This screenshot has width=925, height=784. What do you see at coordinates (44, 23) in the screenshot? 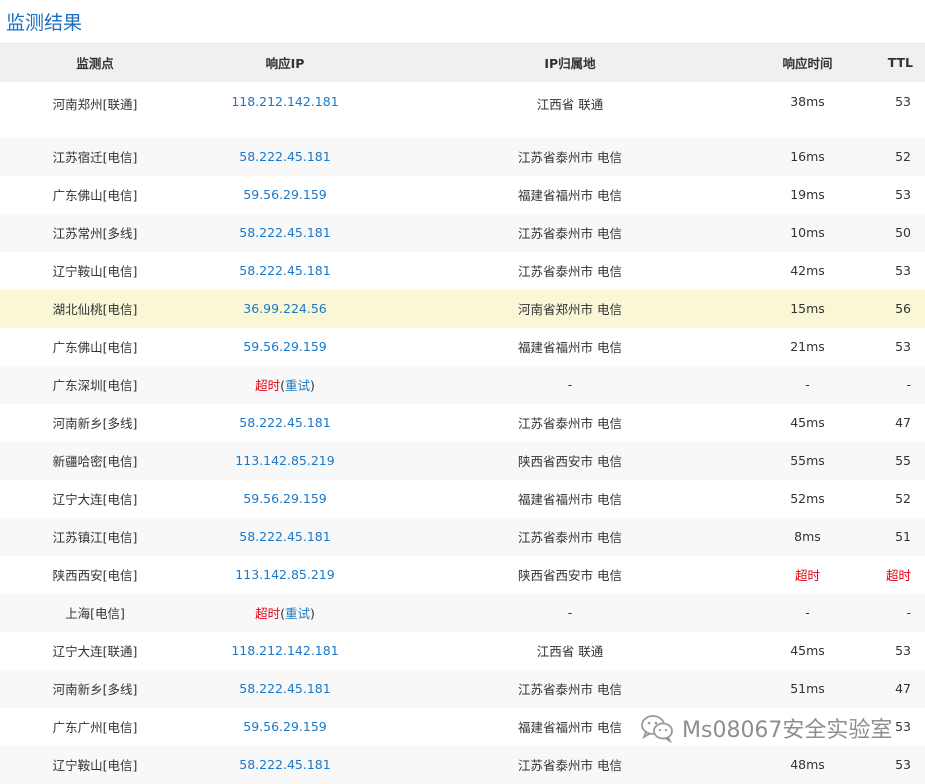
I see `page-title: 监测结果` at bounding box center [44, 23].